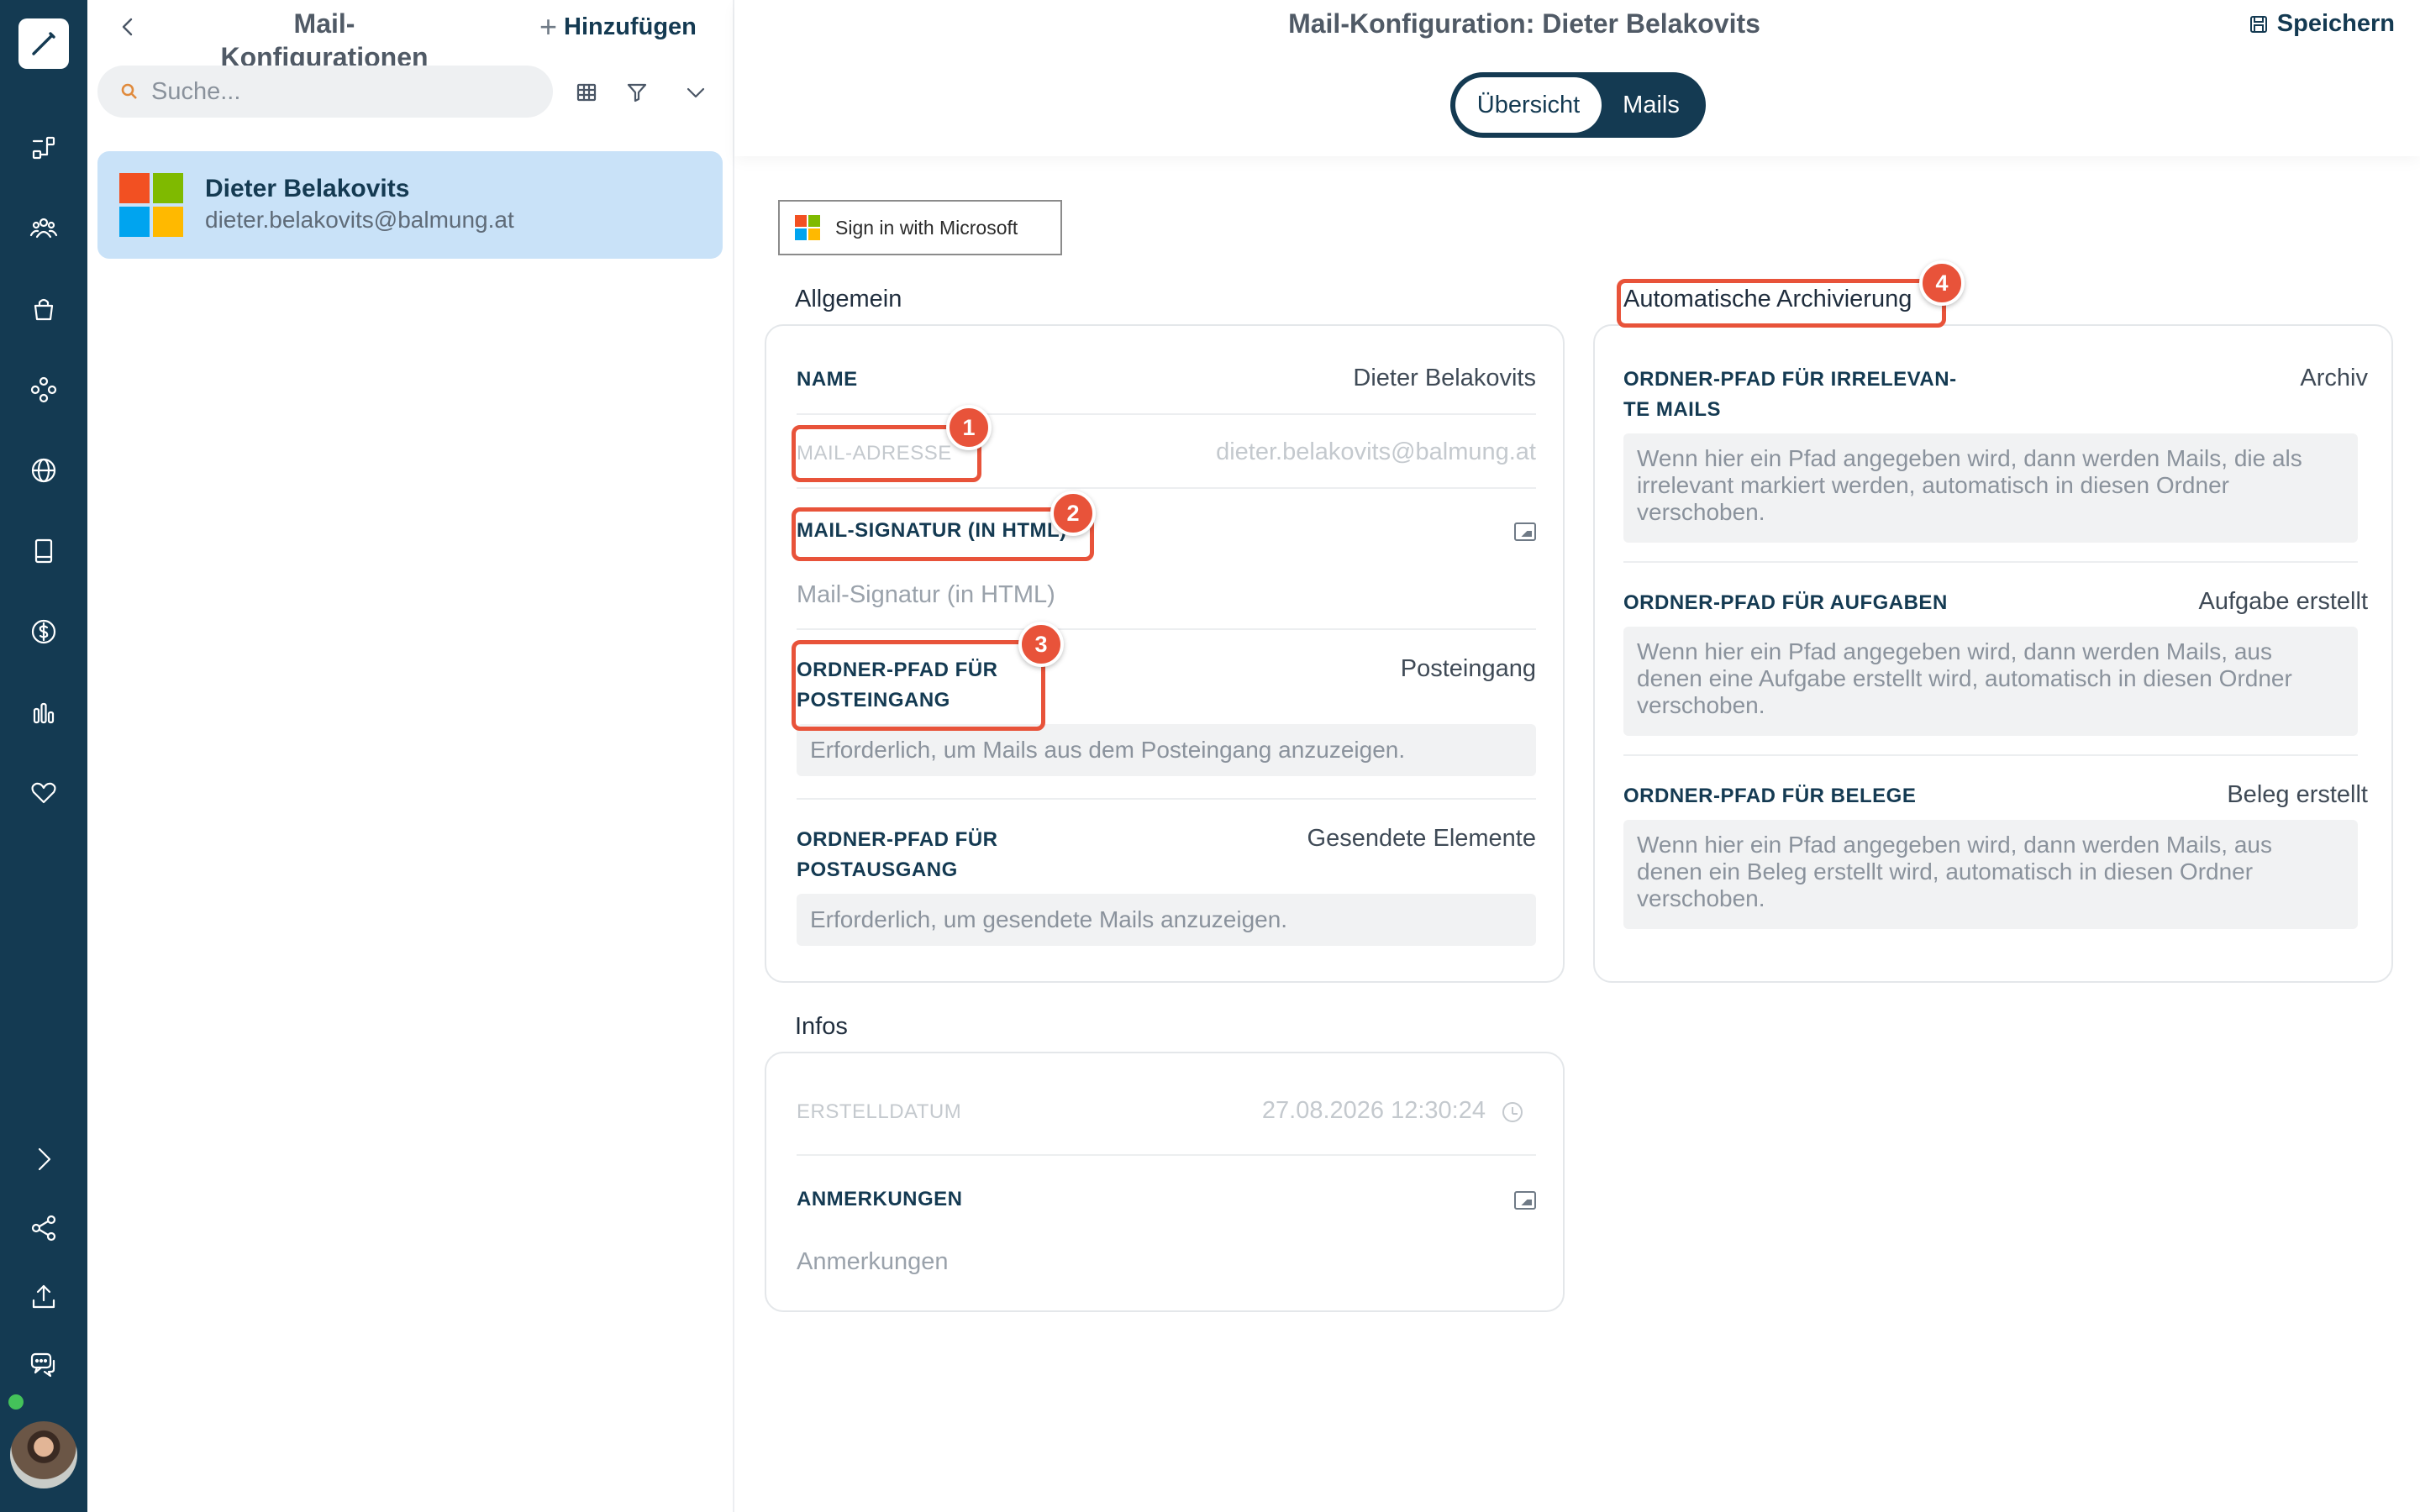 The width and height of the screenshot is (2420, 1512). What do you see at coordinates (1166, 381) in the screenshot?
I see `field-name: NAME Dieter Belakovits` at bounding box center [1166, 381].